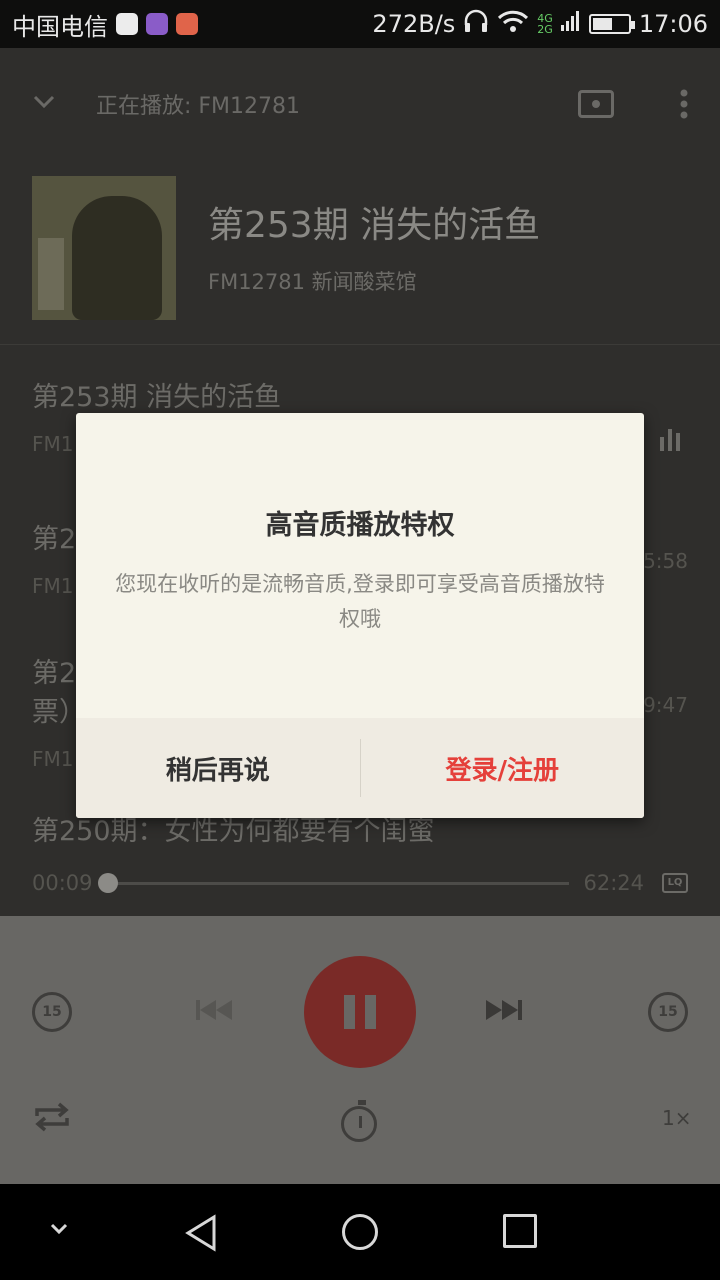 The height and width of the screenshot is (1280, 720). What do you see at coordinates (44, 104) in the screenshot?
I see `collapse-chevron-icon` at bounding box center [44, 104].